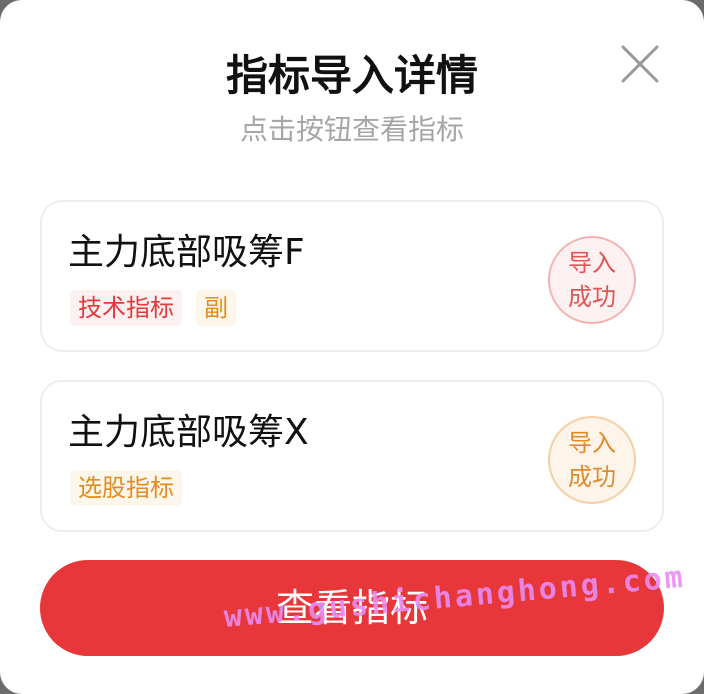 The image size is (704, 694). What do you see at coordinates (351, 75) in the screenshot?
I see `dialog-title: 指标导入详情` at bounding box center [351, 75].